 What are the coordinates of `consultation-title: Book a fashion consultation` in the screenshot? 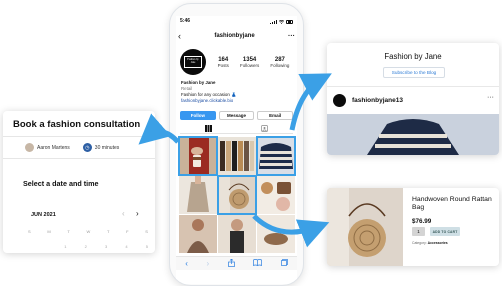 It's located at (77, 124).